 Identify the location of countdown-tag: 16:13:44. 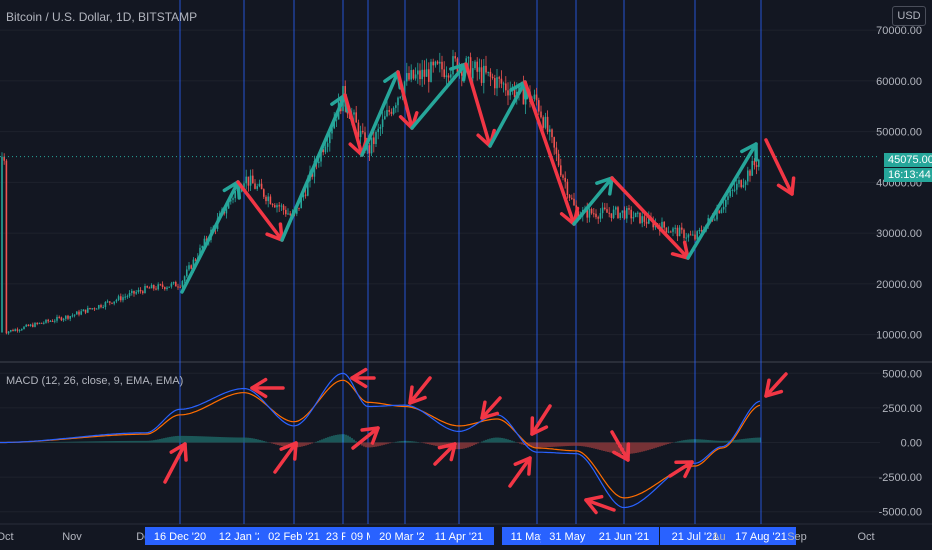
(908, 175).